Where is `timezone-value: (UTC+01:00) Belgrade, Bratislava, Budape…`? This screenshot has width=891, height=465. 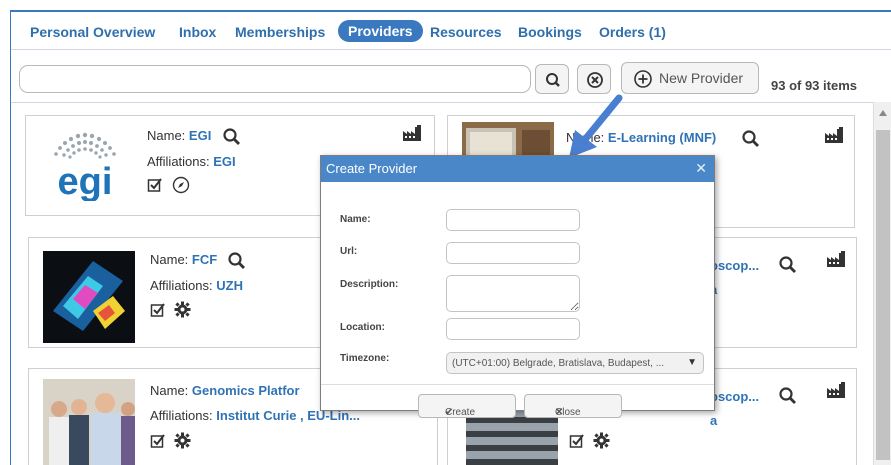
timezone-value: (UTC+01:00) Belgrade, Bratislava, Budape… is located at coordinates (558, 363).